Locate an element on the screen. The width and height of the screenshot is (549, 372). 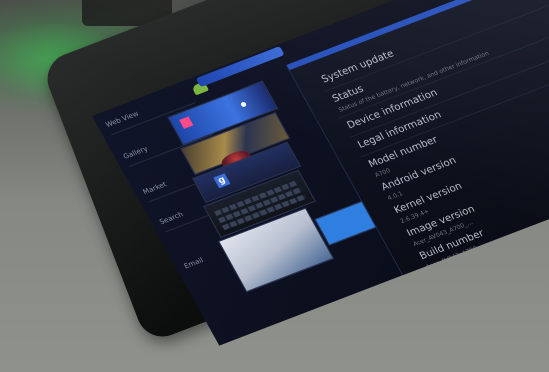
settings-item-value: 4.0.1 is located at coordinates (395, 196).